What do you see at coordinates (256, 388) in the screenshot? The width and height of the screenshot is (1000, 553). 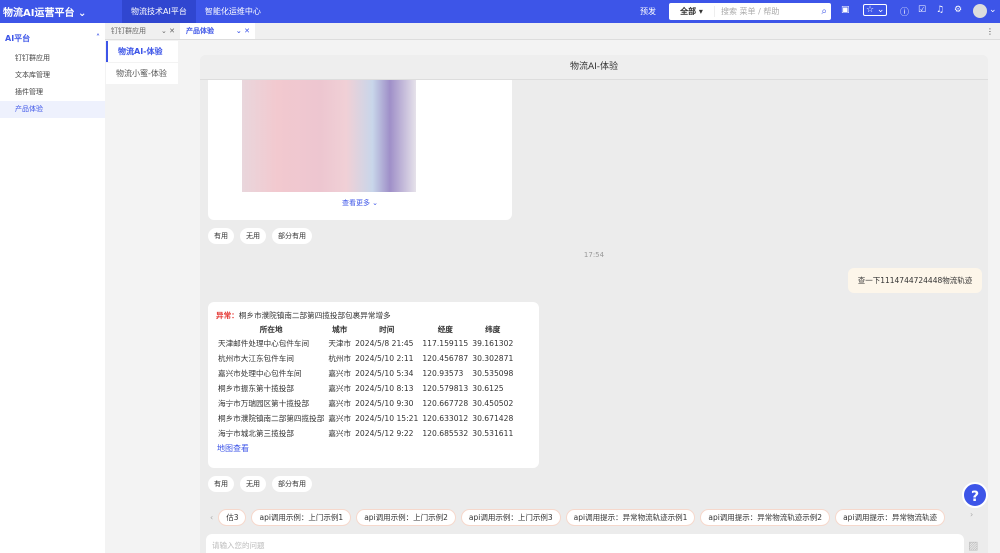 I see `table-cell: 桐乡市振东第十揽投部` at bounding box center [256, 388].